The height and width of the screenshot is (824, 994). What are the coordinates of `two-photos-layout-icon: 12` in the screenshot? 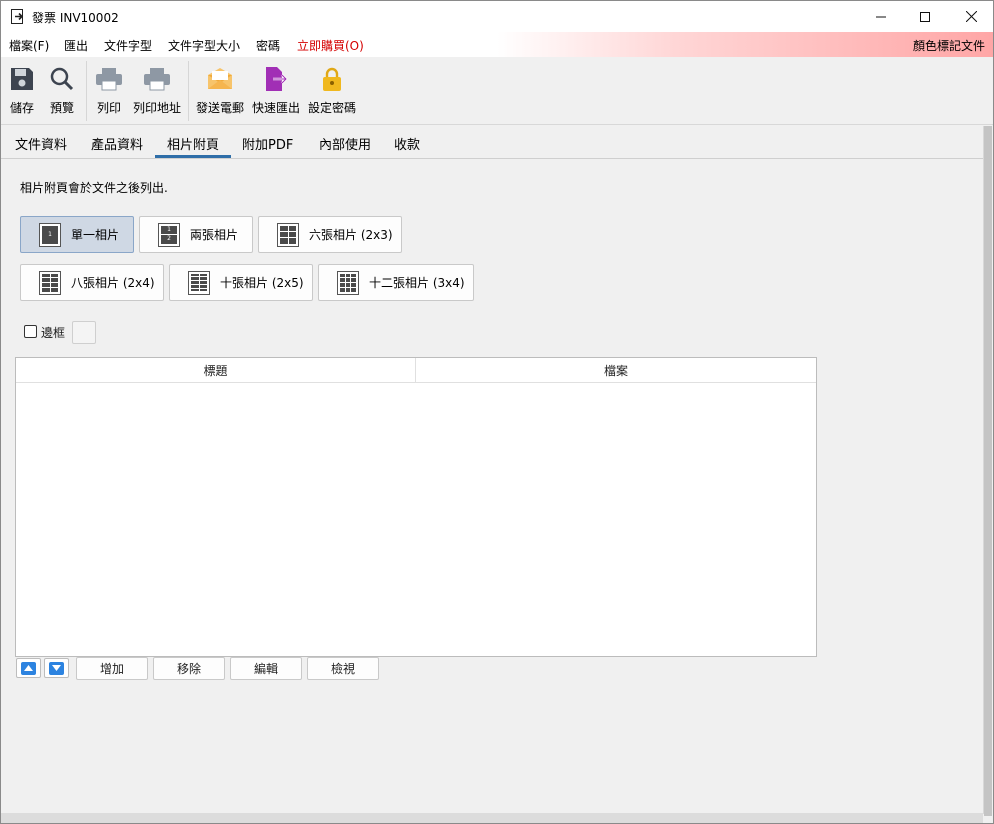 It's located at (169, 234).